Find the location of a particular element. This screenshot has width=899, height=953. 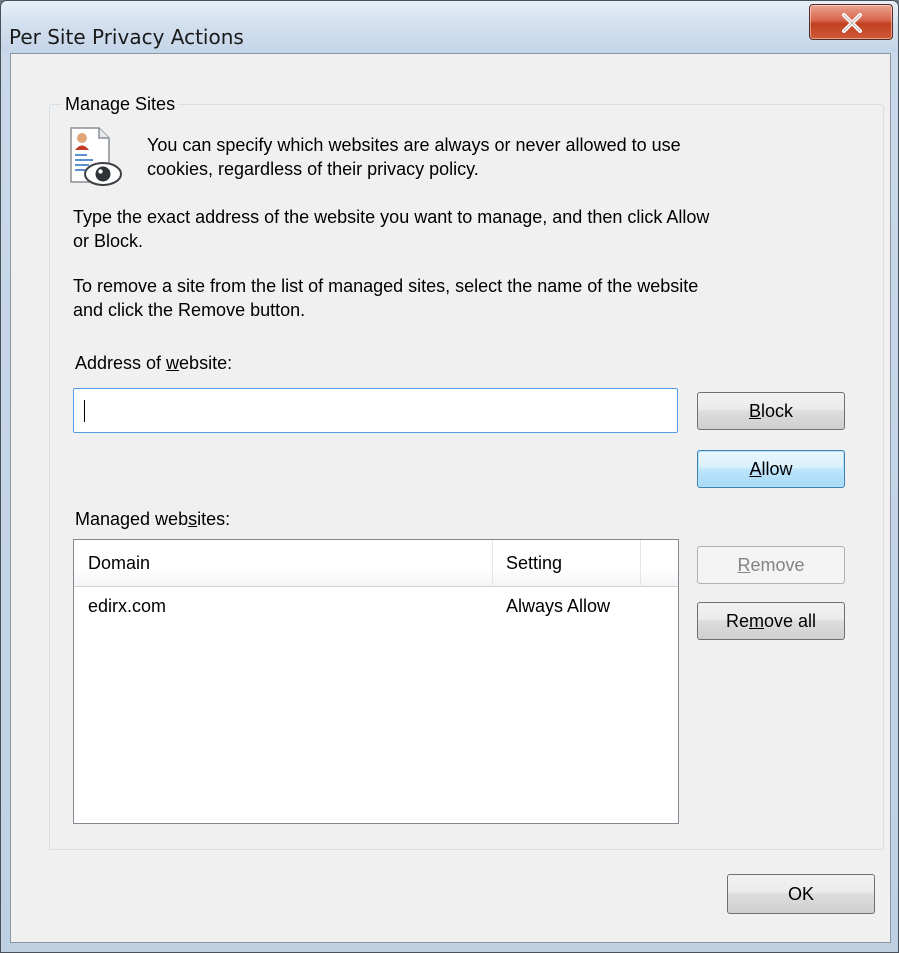

row-domain: edirx.com is located at coordinates (127, 606).